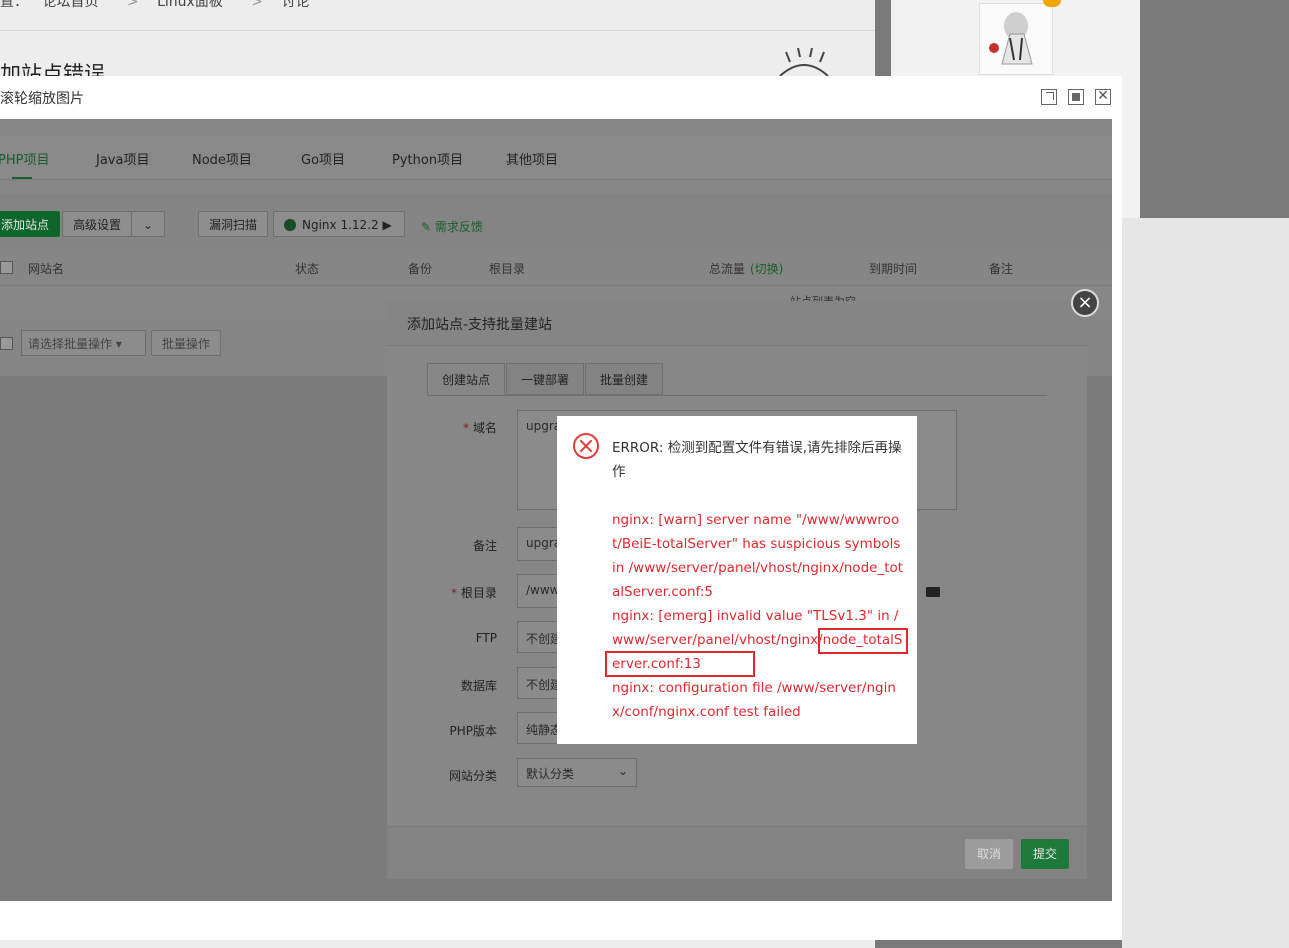 The image size is (1289, 948). Describe the element at coordinates (24, 158) in the screenshot. I see `tab-php: PHP项目` at that location.